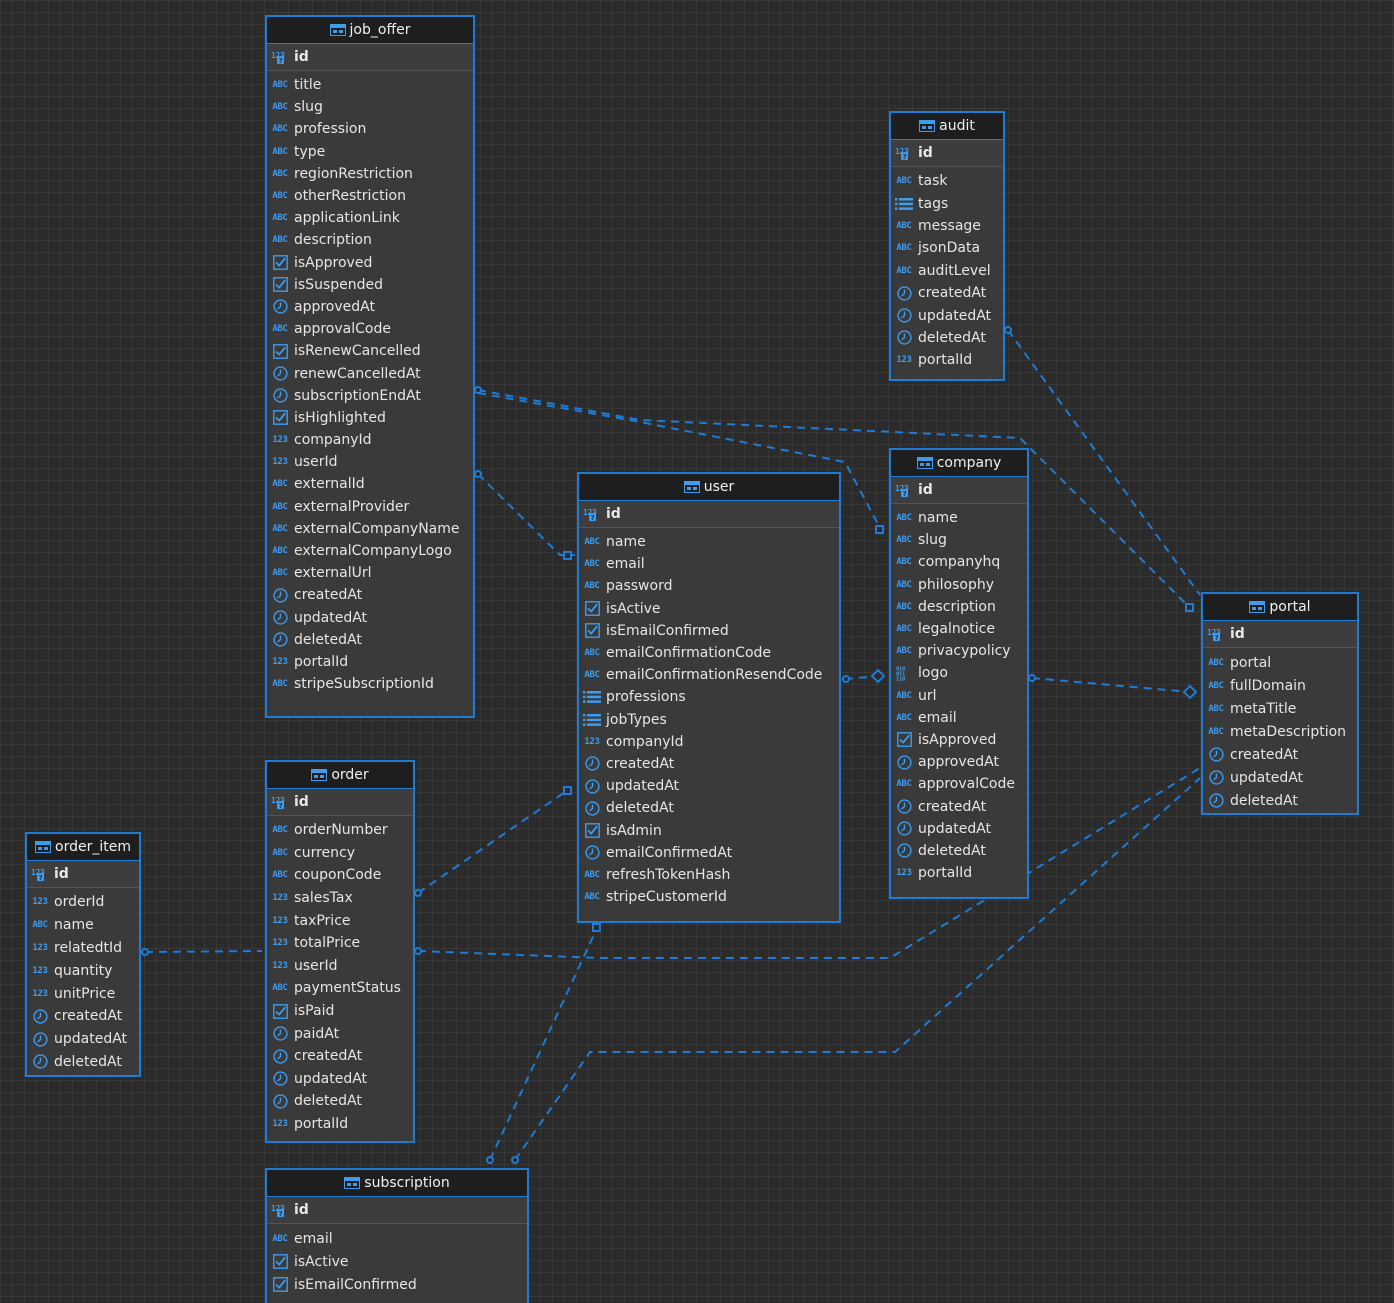 This screenshot has height=1303, width=1394. Describe the element at coordinates (709, 653) in the screenshot. I see `column-row: ABC emailConfirmationCode` at that location.